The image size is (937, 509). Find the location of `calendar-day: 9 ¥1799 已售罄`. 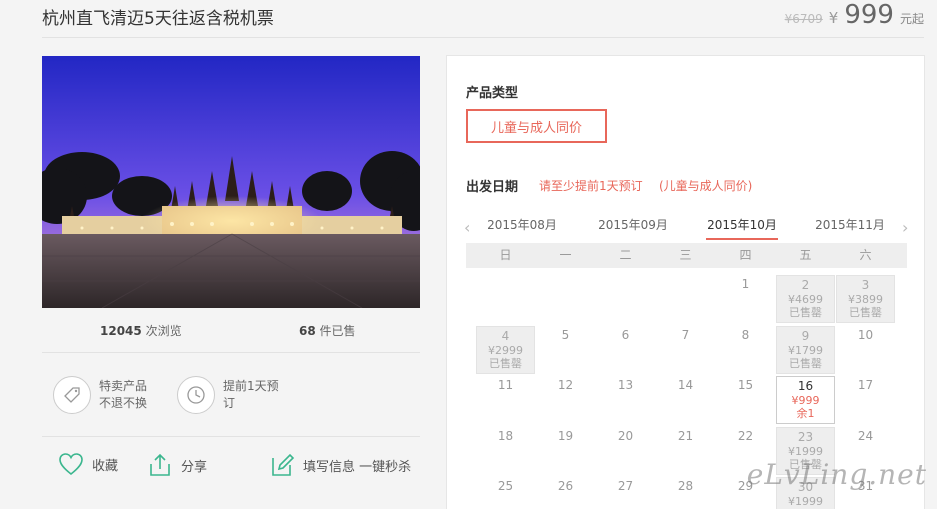

calendar-day: 9 ¥1799 已售罄 is located at coordinates (805, 350).